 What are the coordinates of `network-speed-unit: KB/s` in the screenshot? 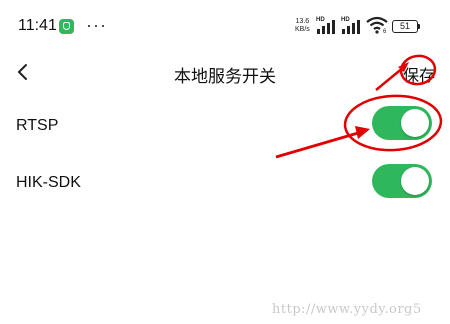 It's located at (302, 29).